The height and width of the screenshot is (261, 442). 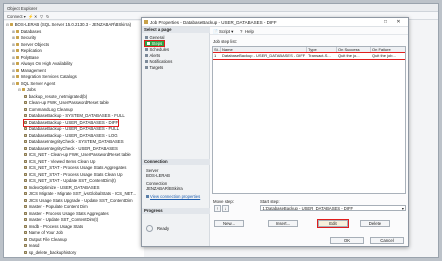 I want to click on refresh-icon: ↻, so click(x=48, y=16).